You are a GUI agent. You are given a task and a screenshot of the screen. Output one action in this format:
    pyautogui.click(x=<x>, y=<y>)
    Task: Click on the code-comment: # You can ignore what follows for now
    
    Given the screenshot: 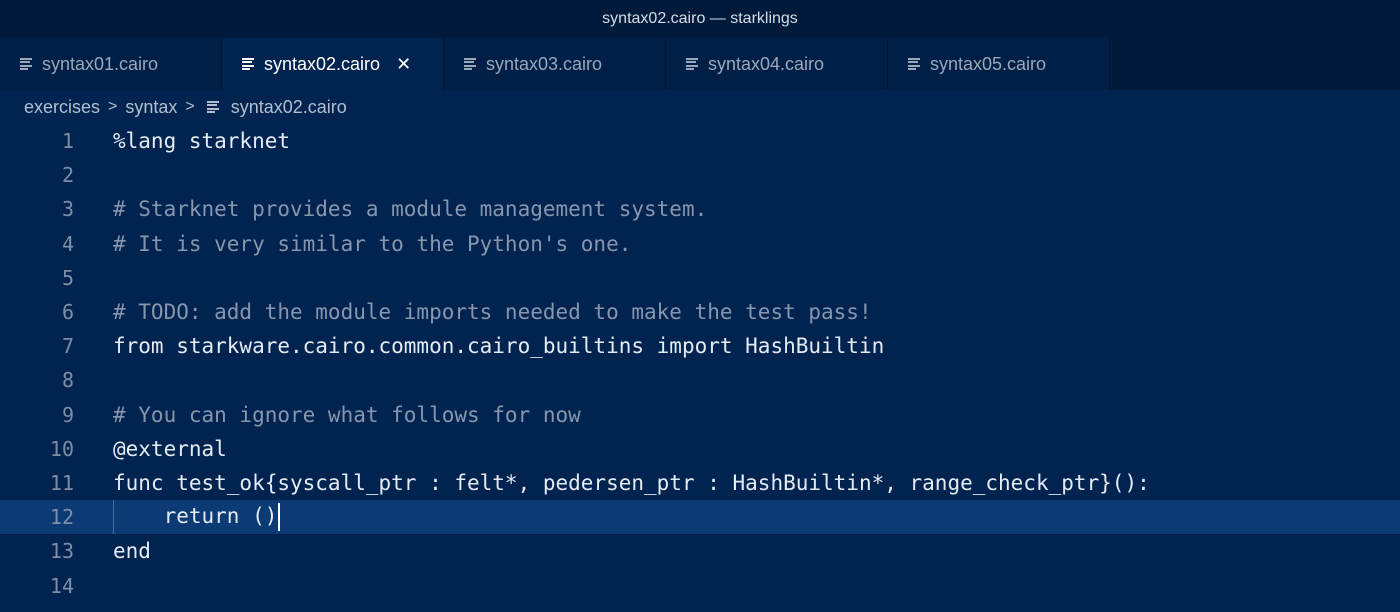 What is the action you would take?
    pyautogui.click(x=347, y=415)
    